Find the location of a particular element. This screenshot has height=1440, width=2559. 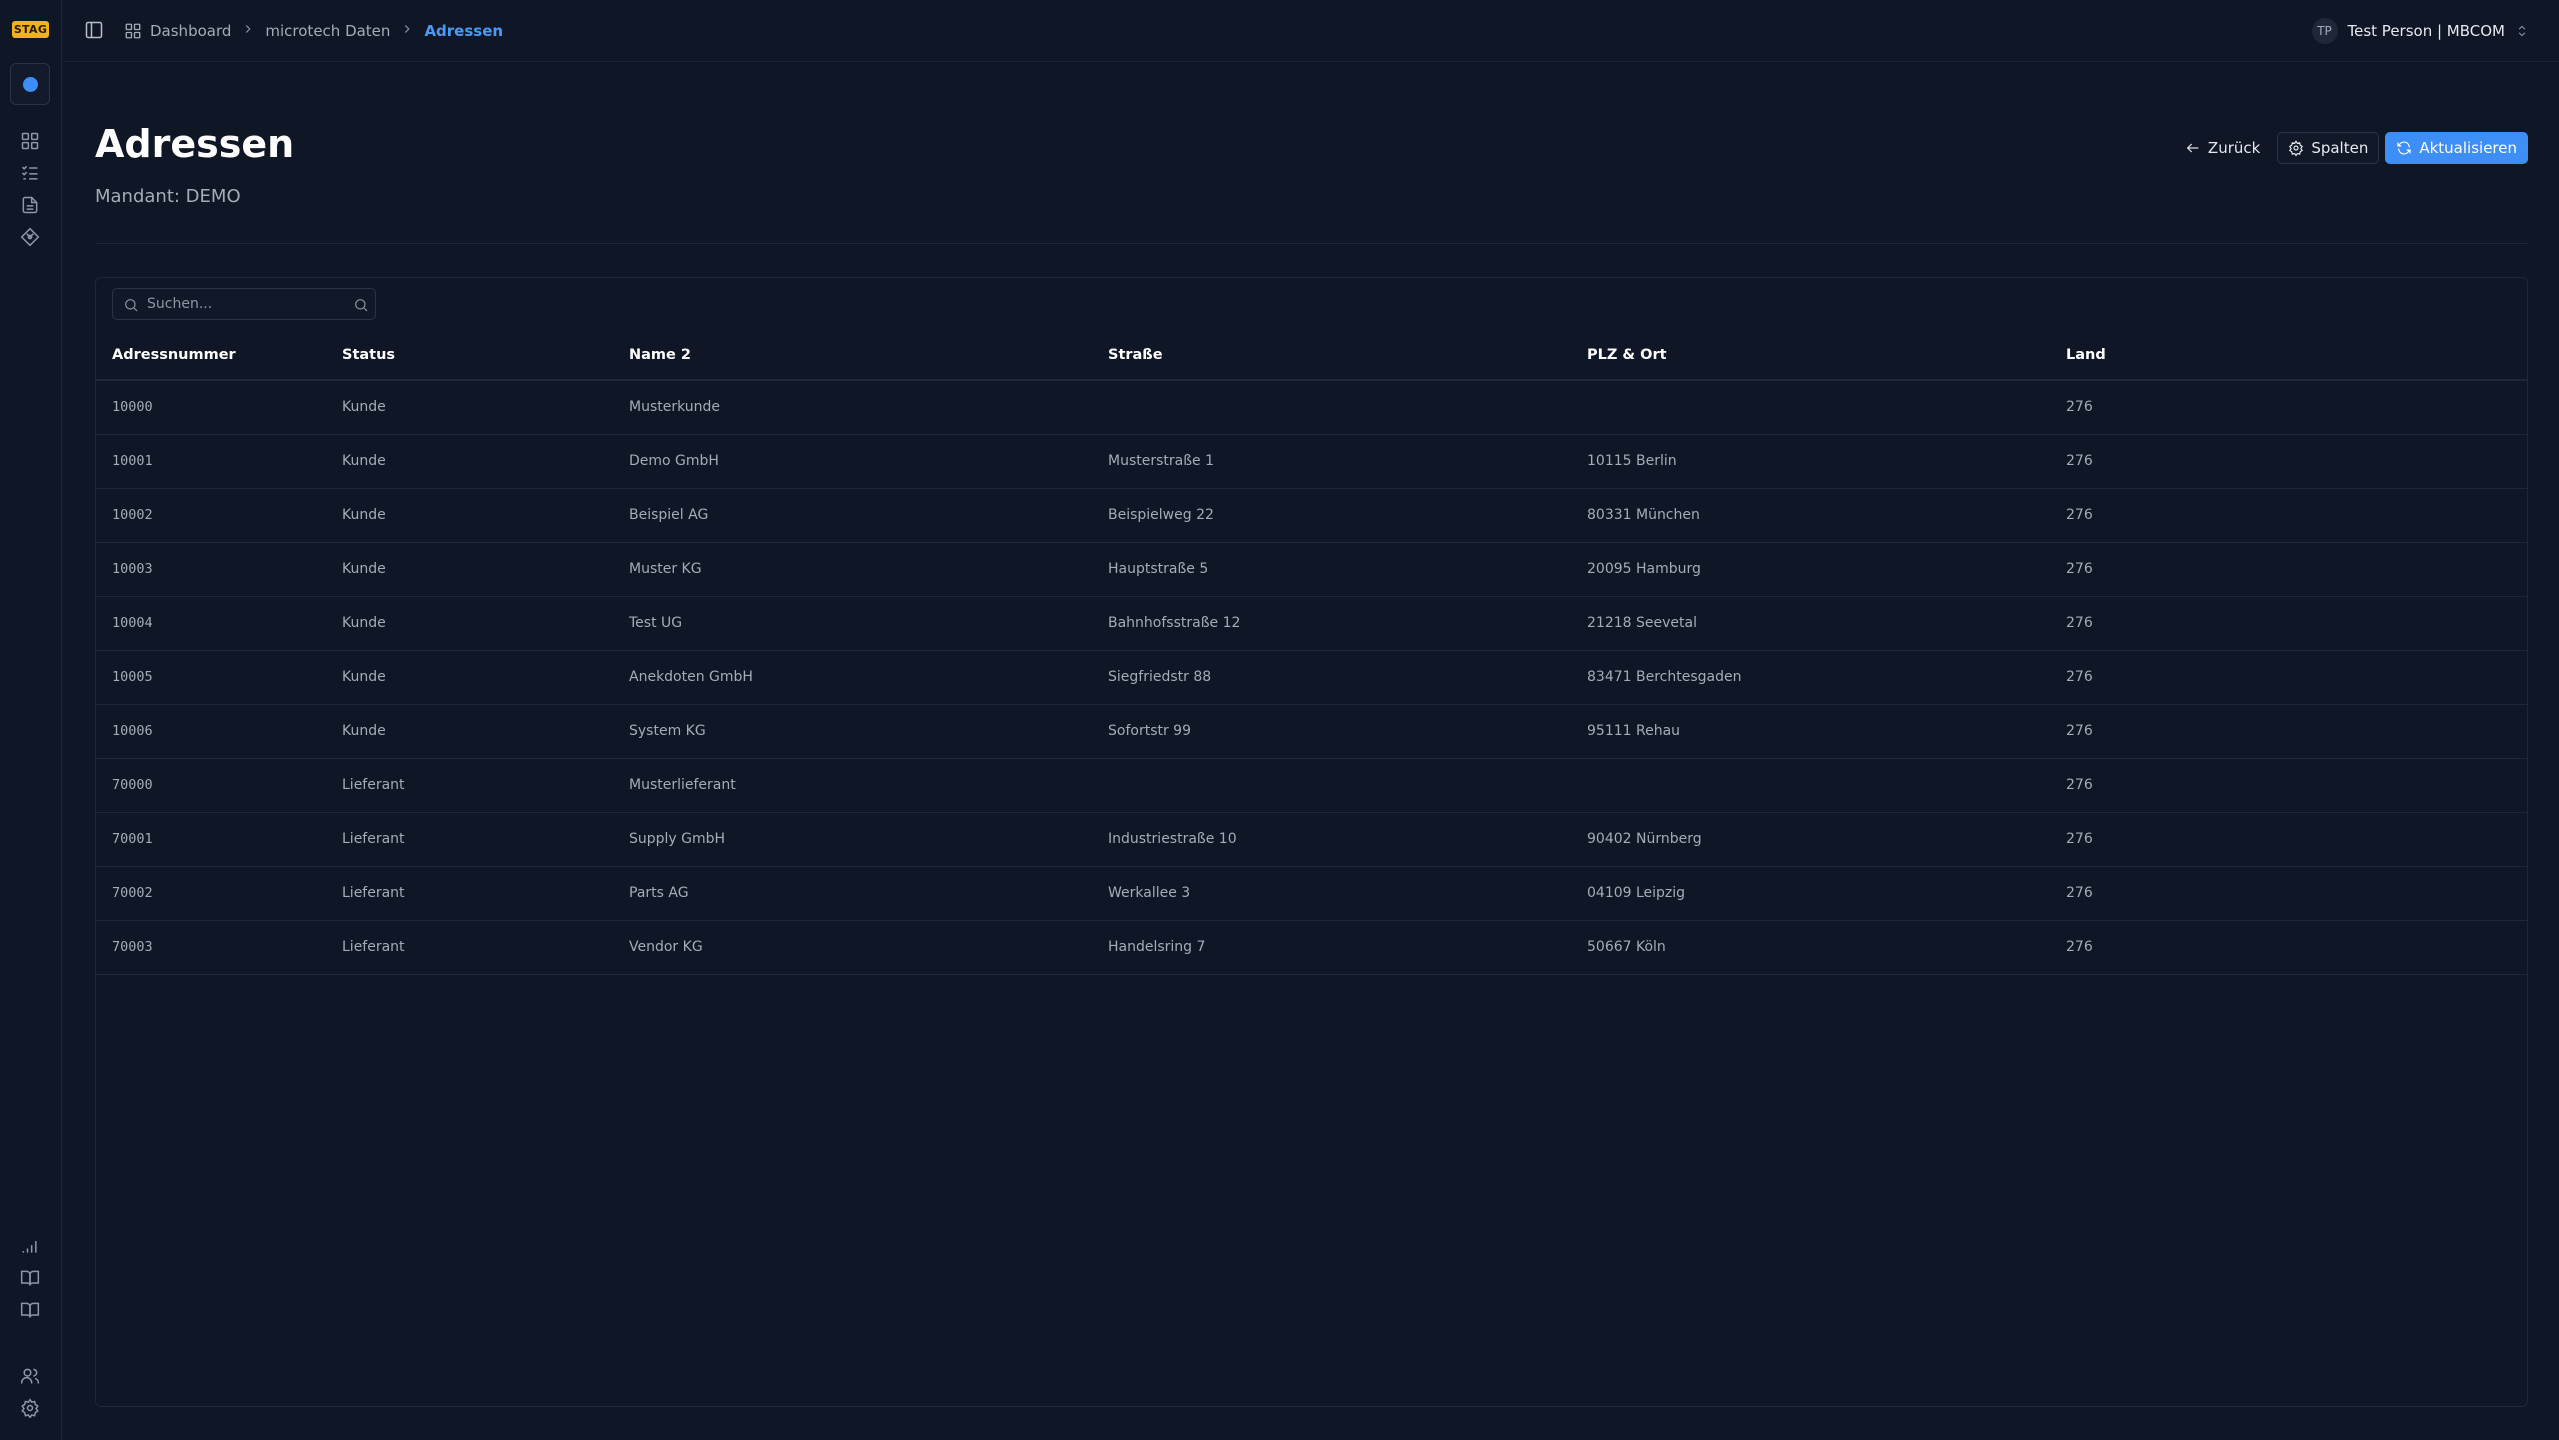

sidebar-item-guide is located at coordinates (30, 1310).